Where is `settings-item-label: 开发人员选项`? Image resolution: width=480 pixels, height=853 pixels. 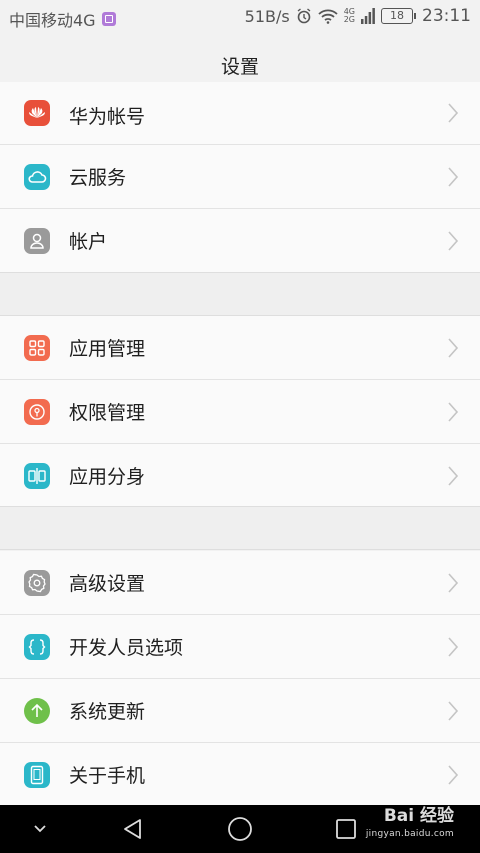 settings-item-label: 开发人员选项 is located at coordinates (126, 648).